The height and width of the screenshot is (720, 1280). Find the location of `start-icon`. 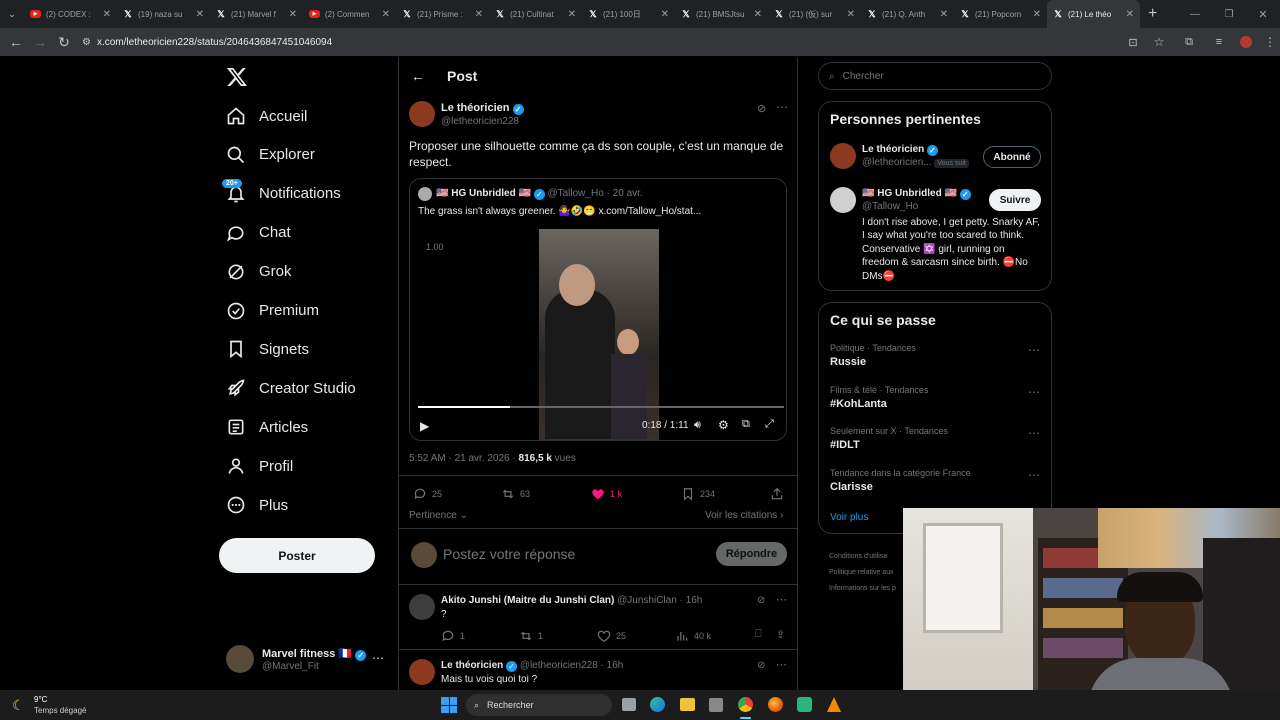

start-icon is located at coordinates (449, 705).